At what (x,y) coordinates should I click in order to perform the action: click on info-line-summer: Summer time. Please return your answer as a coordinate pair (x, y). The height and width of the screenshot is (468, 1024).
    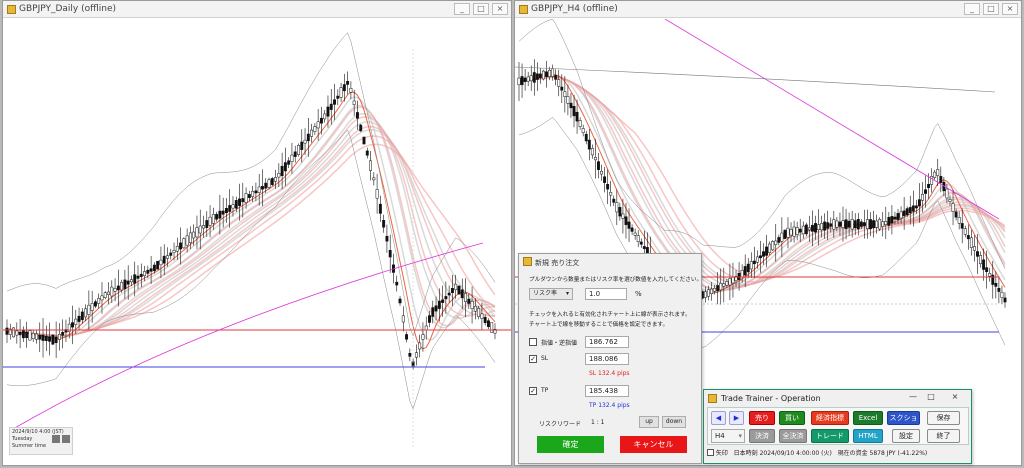
    Looking at the image, I should click on (29, 446).